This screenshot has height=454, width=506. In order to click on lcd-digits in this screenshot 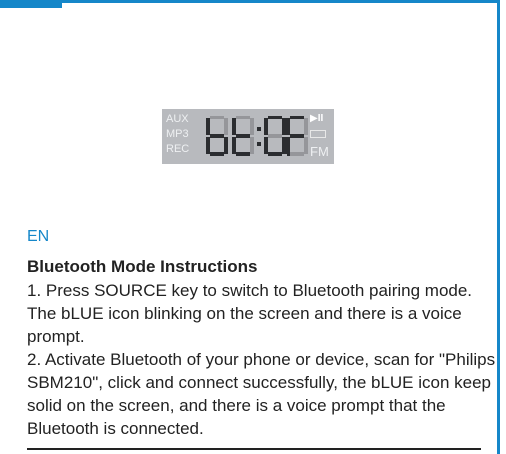, I will do `click(256, 137)`.